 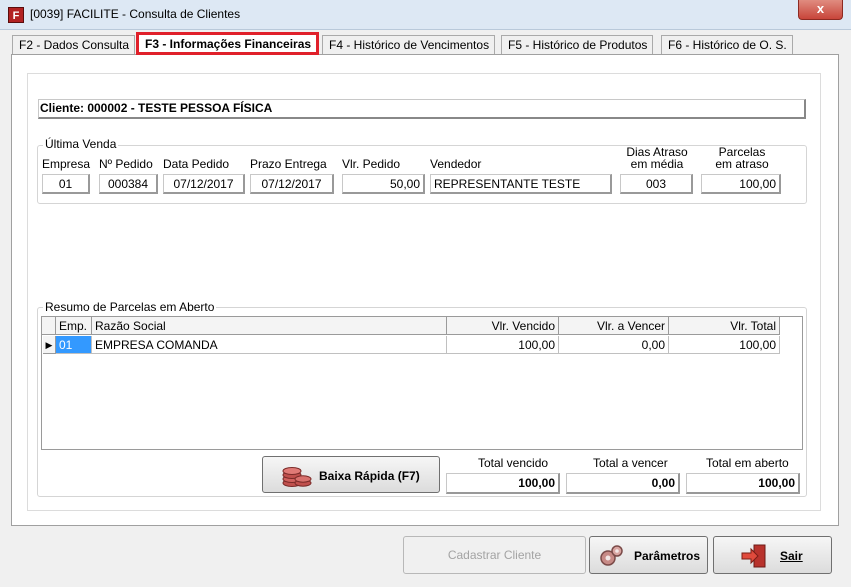 I want to click on app-icon: F, so click(x=16, y=15).